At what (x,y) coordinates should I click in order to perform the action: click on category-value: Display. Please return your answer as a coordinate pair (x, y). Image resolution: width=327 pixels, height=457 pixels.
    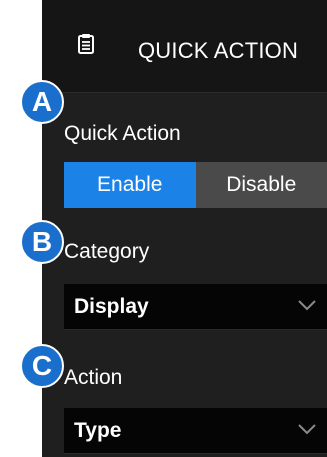
    Looking at the image, I should click on (111, 306).